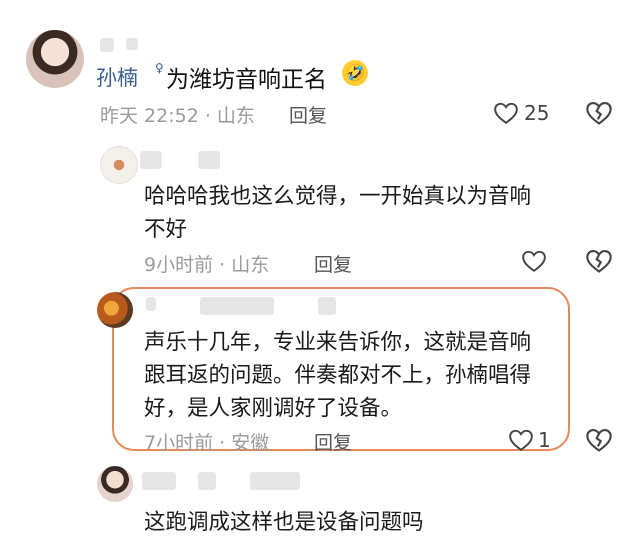 This screenshot has height=551, width=640. I want to click on comment-text: 为潍坊音响正名, so click(246, 80).